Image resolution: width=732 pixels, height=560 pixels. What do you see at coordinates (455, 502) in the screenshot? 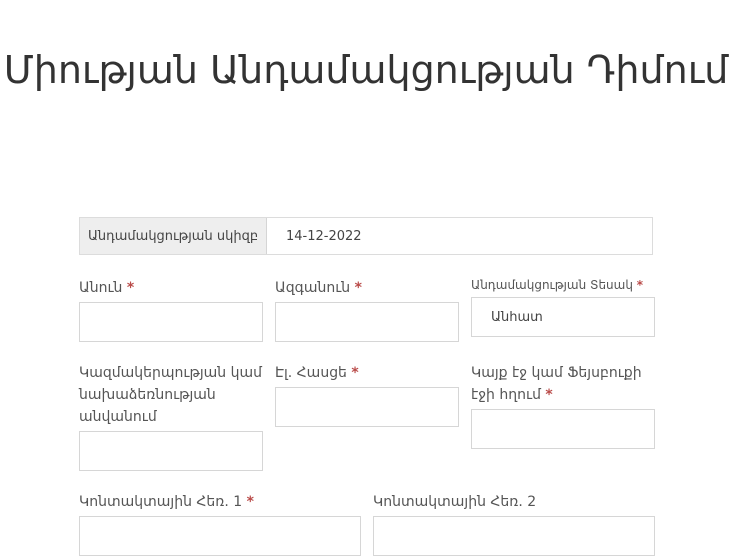
I see `phone2-label: Կոնտակտային Հեռ. 2` at bounding box center [455, 502].